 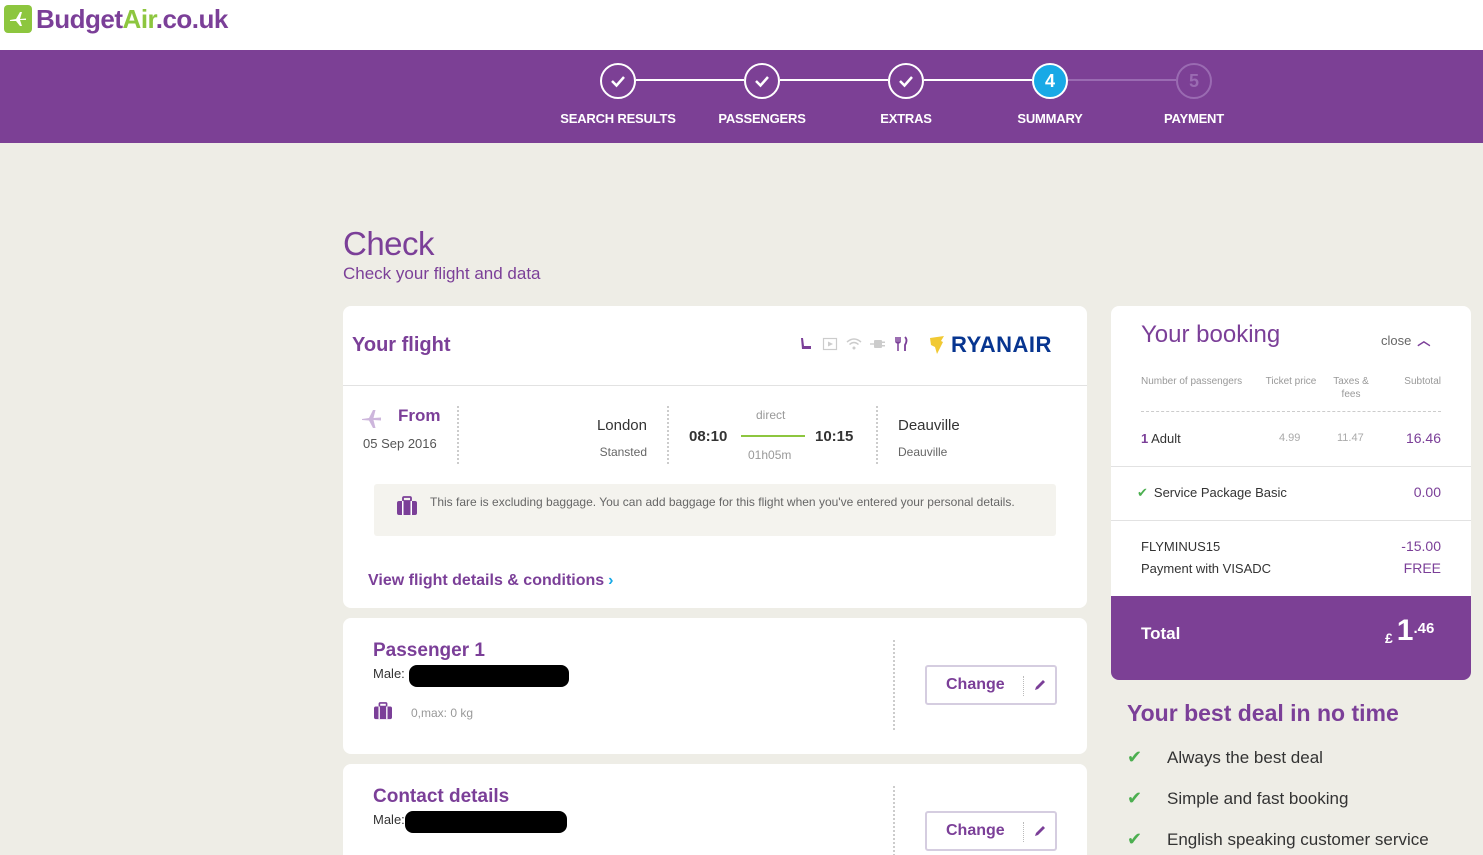 What do you see at coordinates (906, 81) in the screenshot?
I see `step-extras-check-icon` at bounding box center [906, 81].